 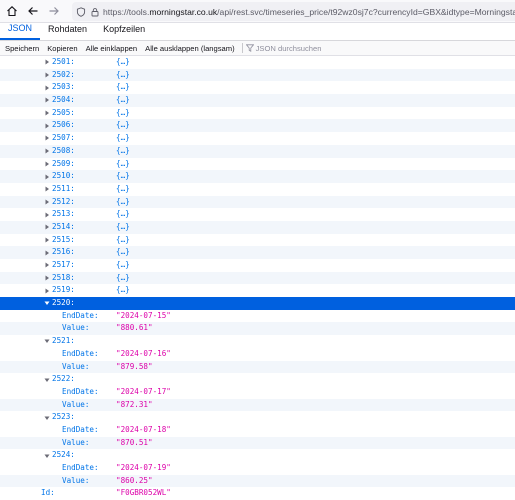 What do you see at coordinates (257, 240) in the screenshot?
I see `tree-row-collapsed: 2515: {…}` at bounding box center [257, 240].